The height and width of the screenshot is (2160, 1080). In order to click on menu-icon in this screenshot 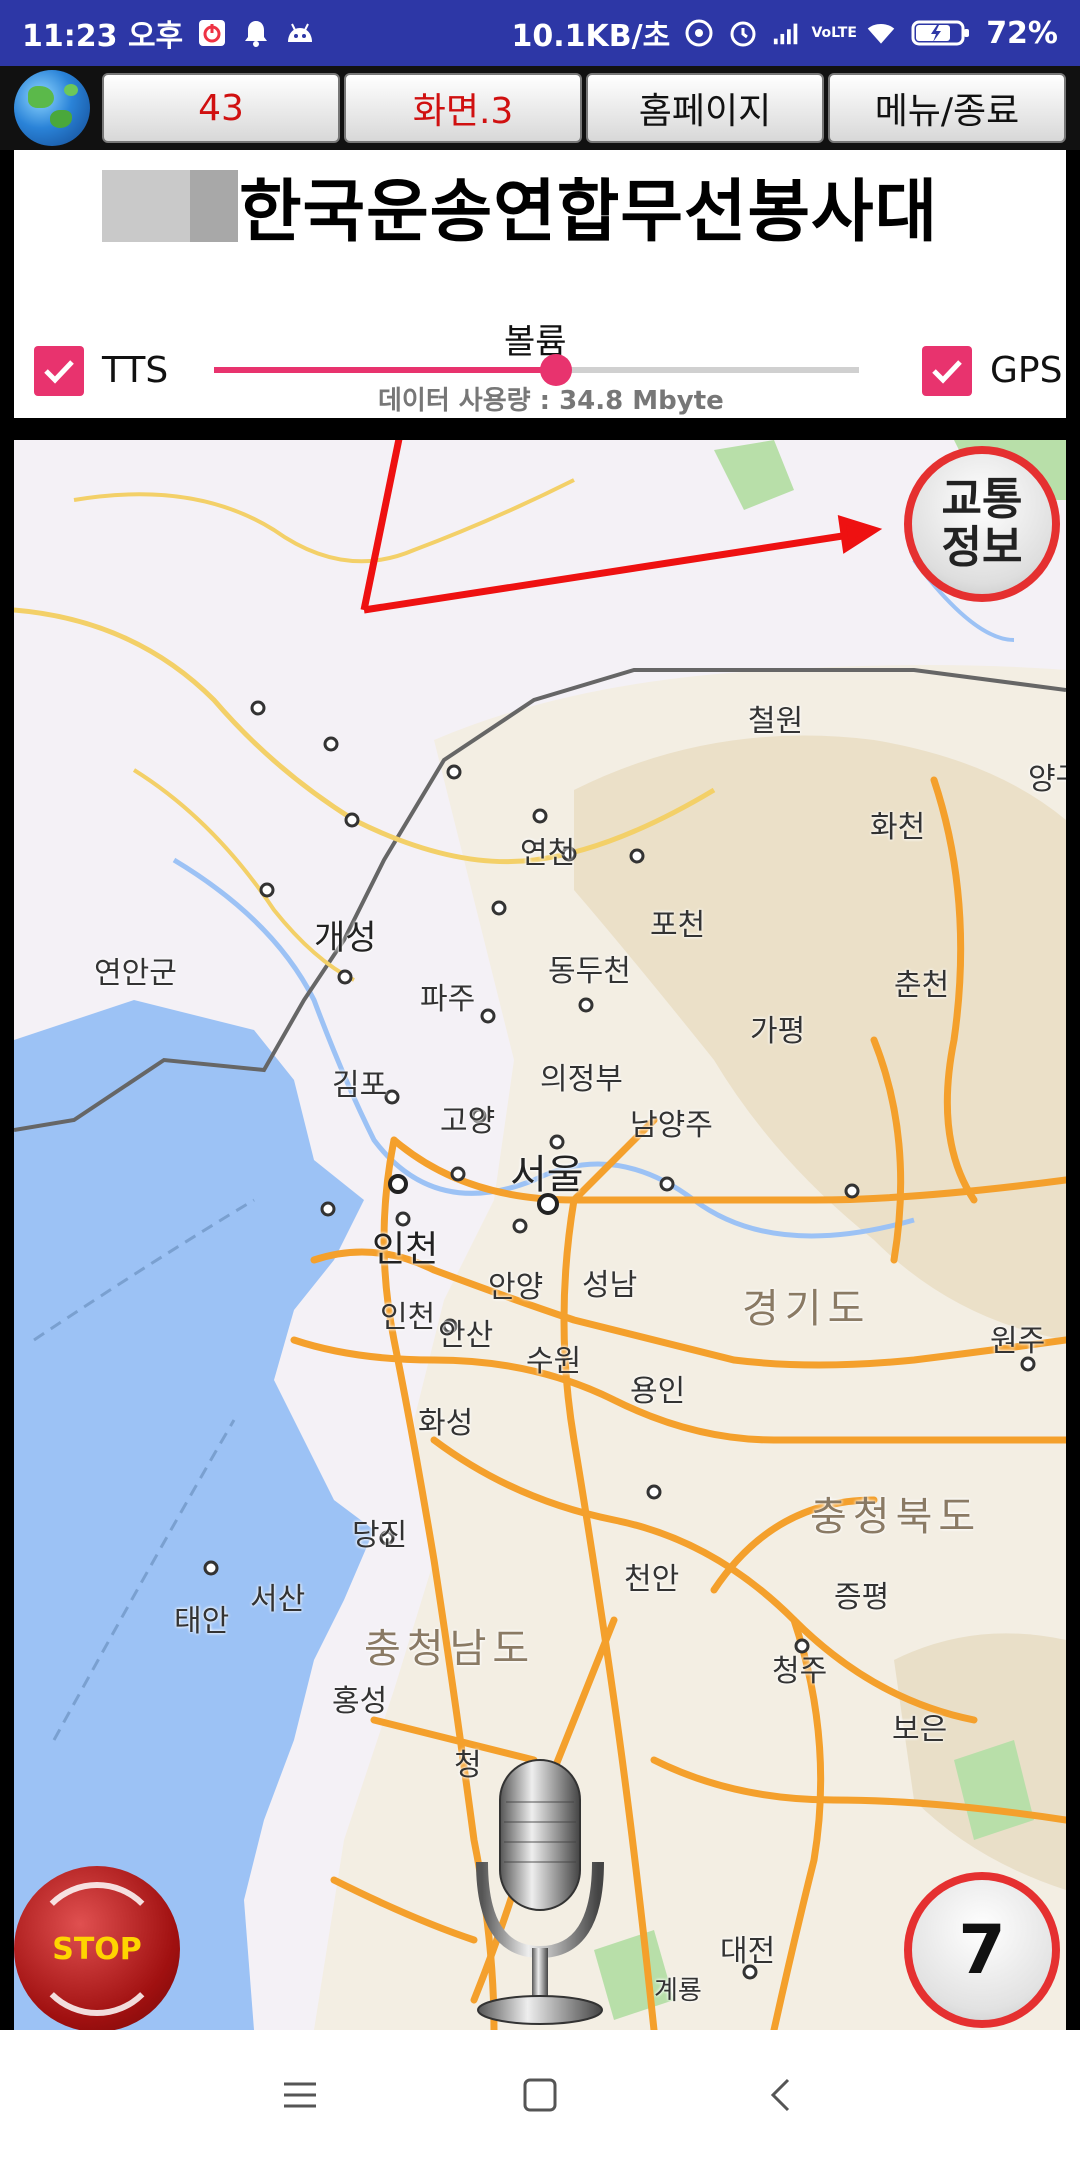, I will do `click(300, 2095)`.